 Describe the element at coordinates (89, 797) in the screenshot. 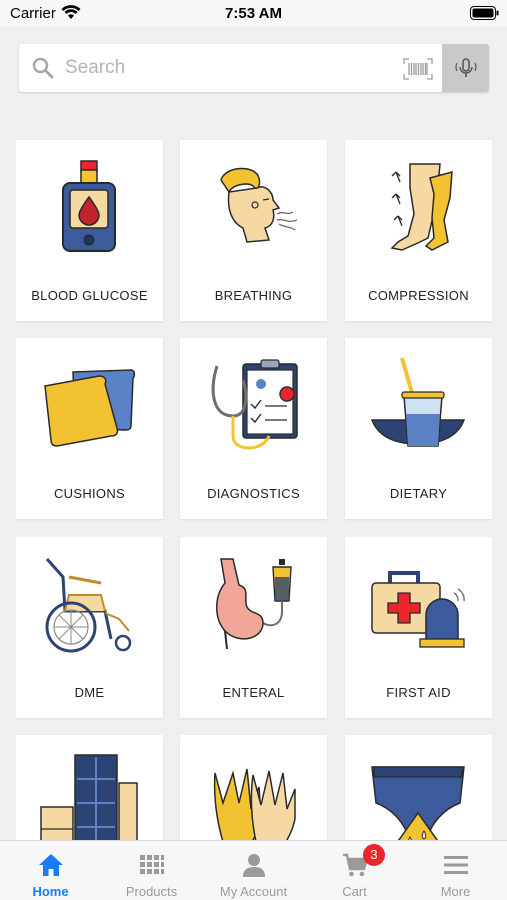

I see `storage-cabinet-icon` at that location.